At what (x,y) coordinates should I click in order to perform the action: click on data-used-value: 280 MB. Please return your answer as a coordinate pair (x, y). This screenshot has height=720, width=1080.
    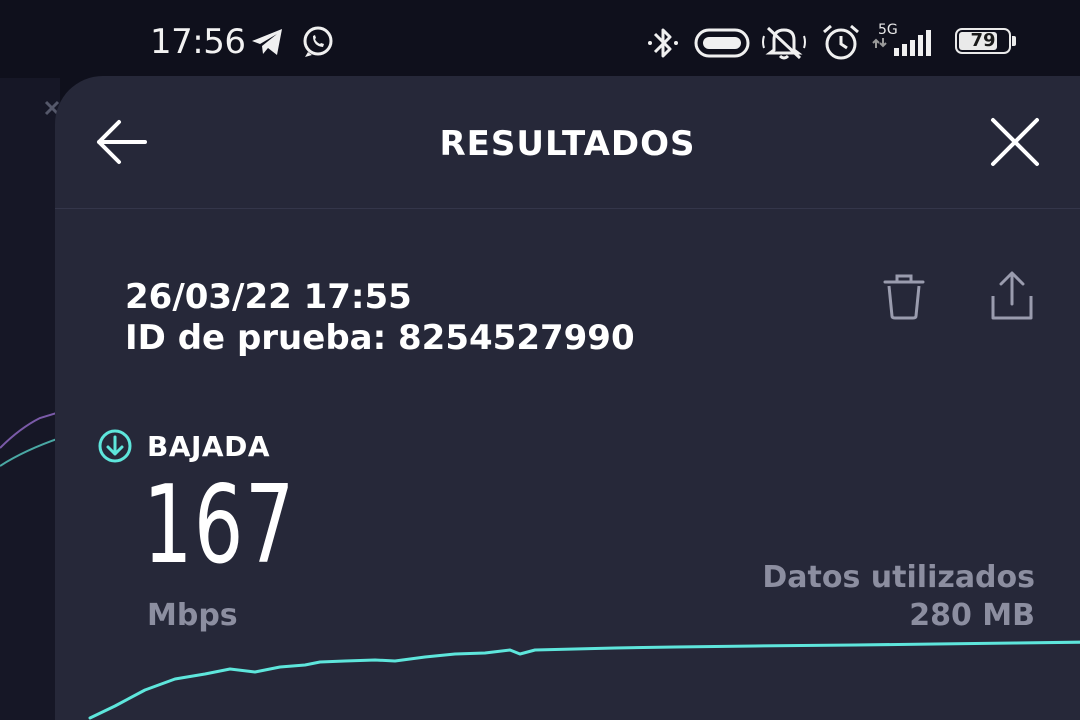
    Looking at the image, I should click on (972, 615).